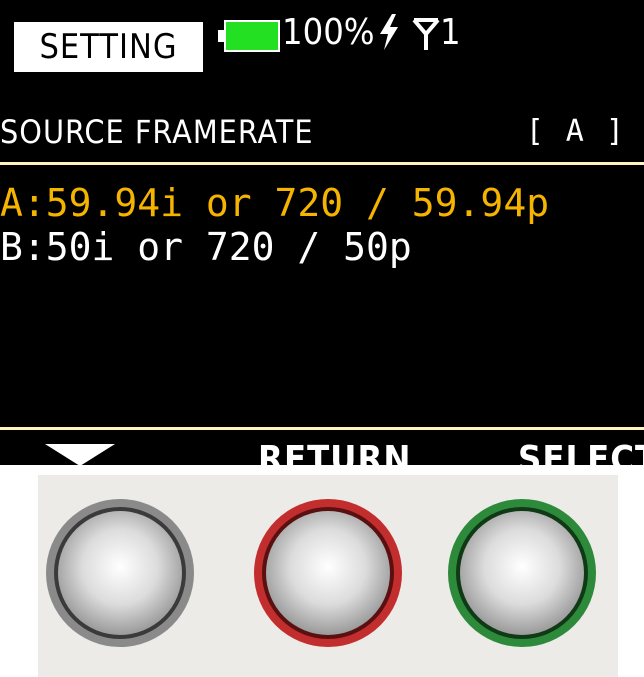 Image resolution: width=644 pixels, height=677 pixels. Describe the element at coordinates (274, 203) in the screenshot. I see `option-a: A:59.94i or 720 / 59.94p` at that location.